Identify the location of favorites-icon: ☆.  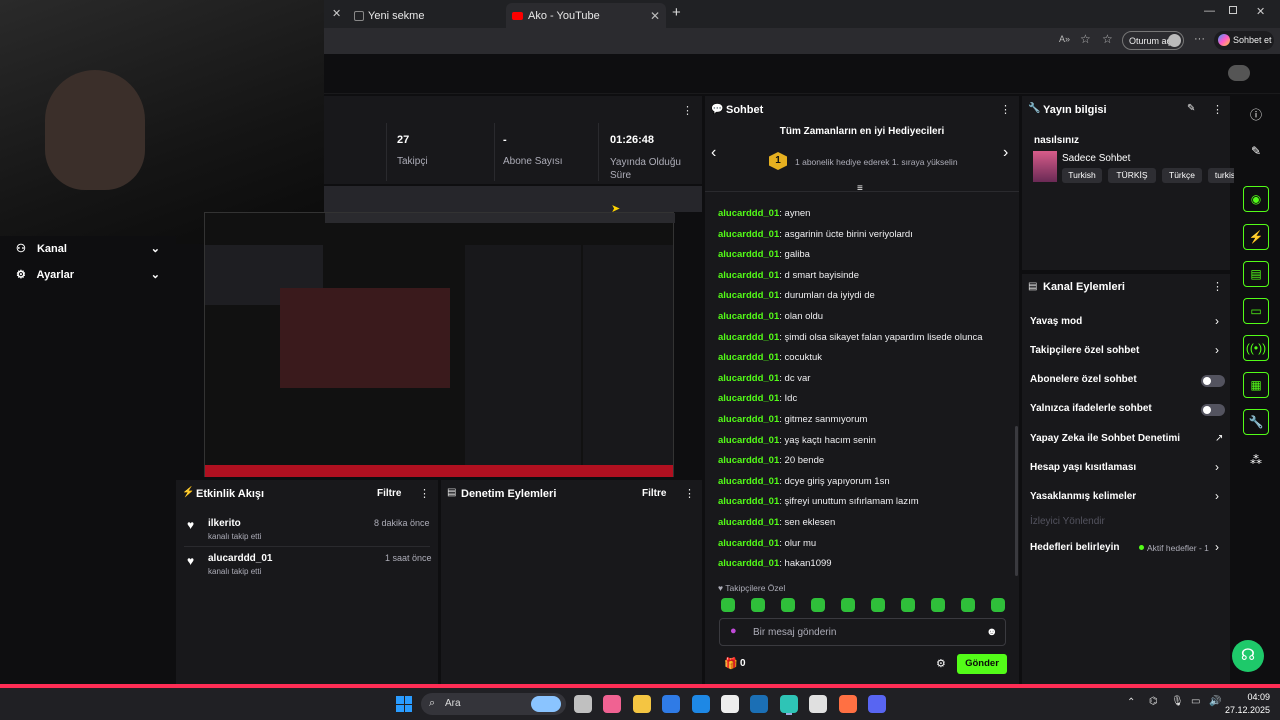
(1107, 39).